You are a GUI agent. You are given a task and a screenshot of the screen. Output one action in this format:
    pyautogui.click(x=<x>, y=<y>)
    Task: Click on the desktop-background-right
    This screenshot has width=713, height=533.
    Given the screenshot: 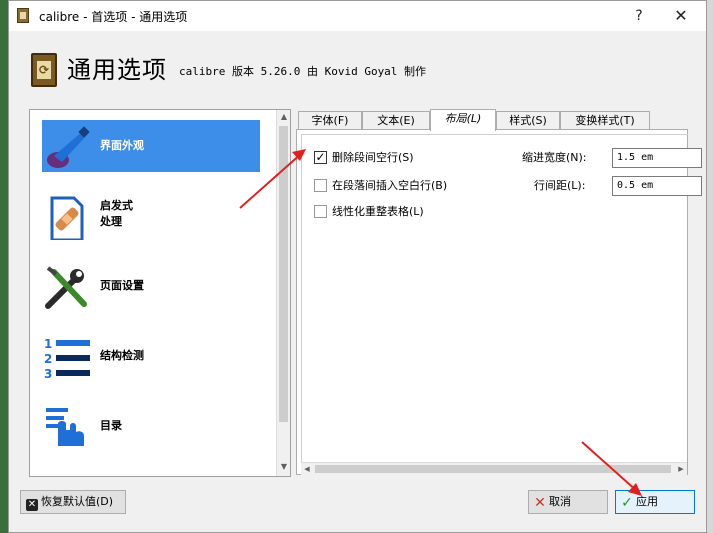 What is the action you would take?
    pyautogui.click(x=710, y=266)
    